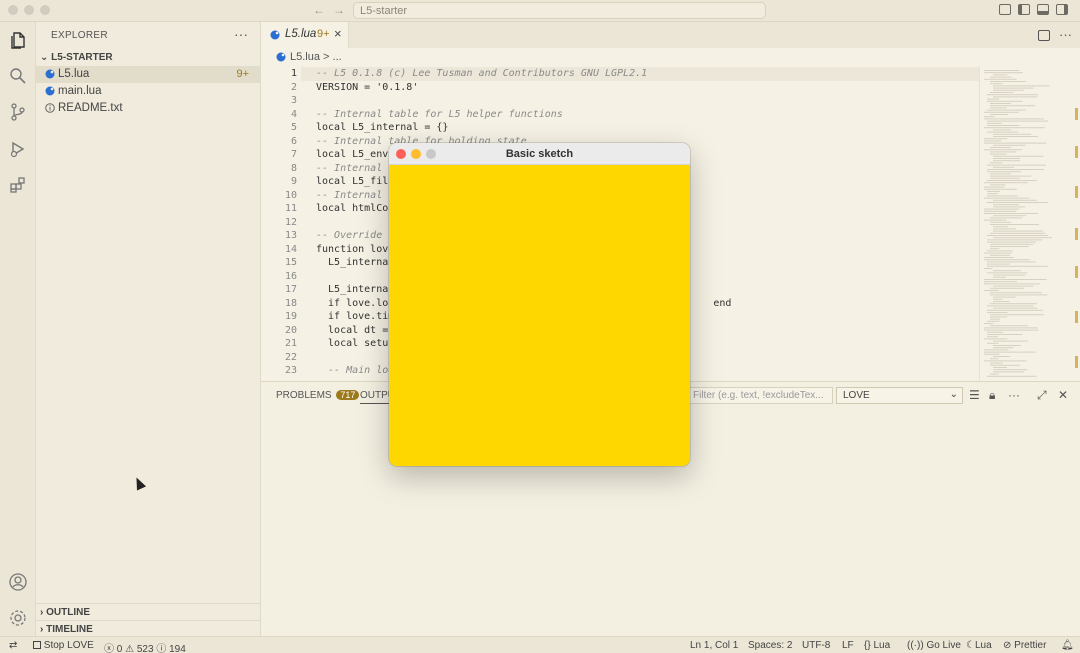  I want to click on code-line: 5 local L5_internal = {}, so click(620, 128).